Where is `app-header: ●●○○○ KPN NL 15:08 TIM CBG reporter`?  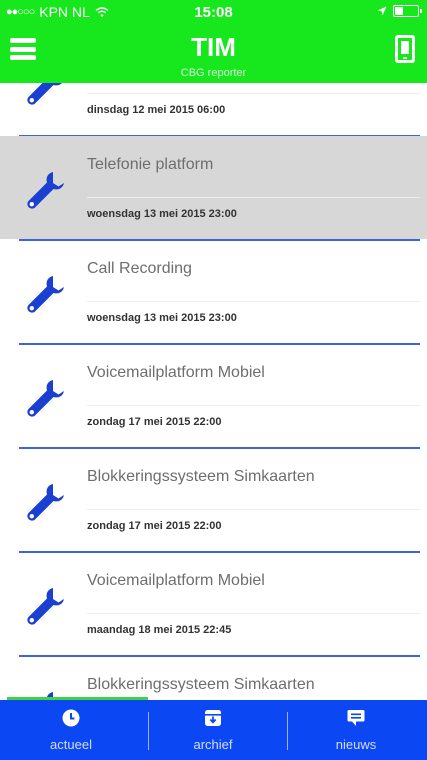
app-header: ●●○○○ KPN NL 15:08 TIM CBG reporter is located at coordinates (213, 41).